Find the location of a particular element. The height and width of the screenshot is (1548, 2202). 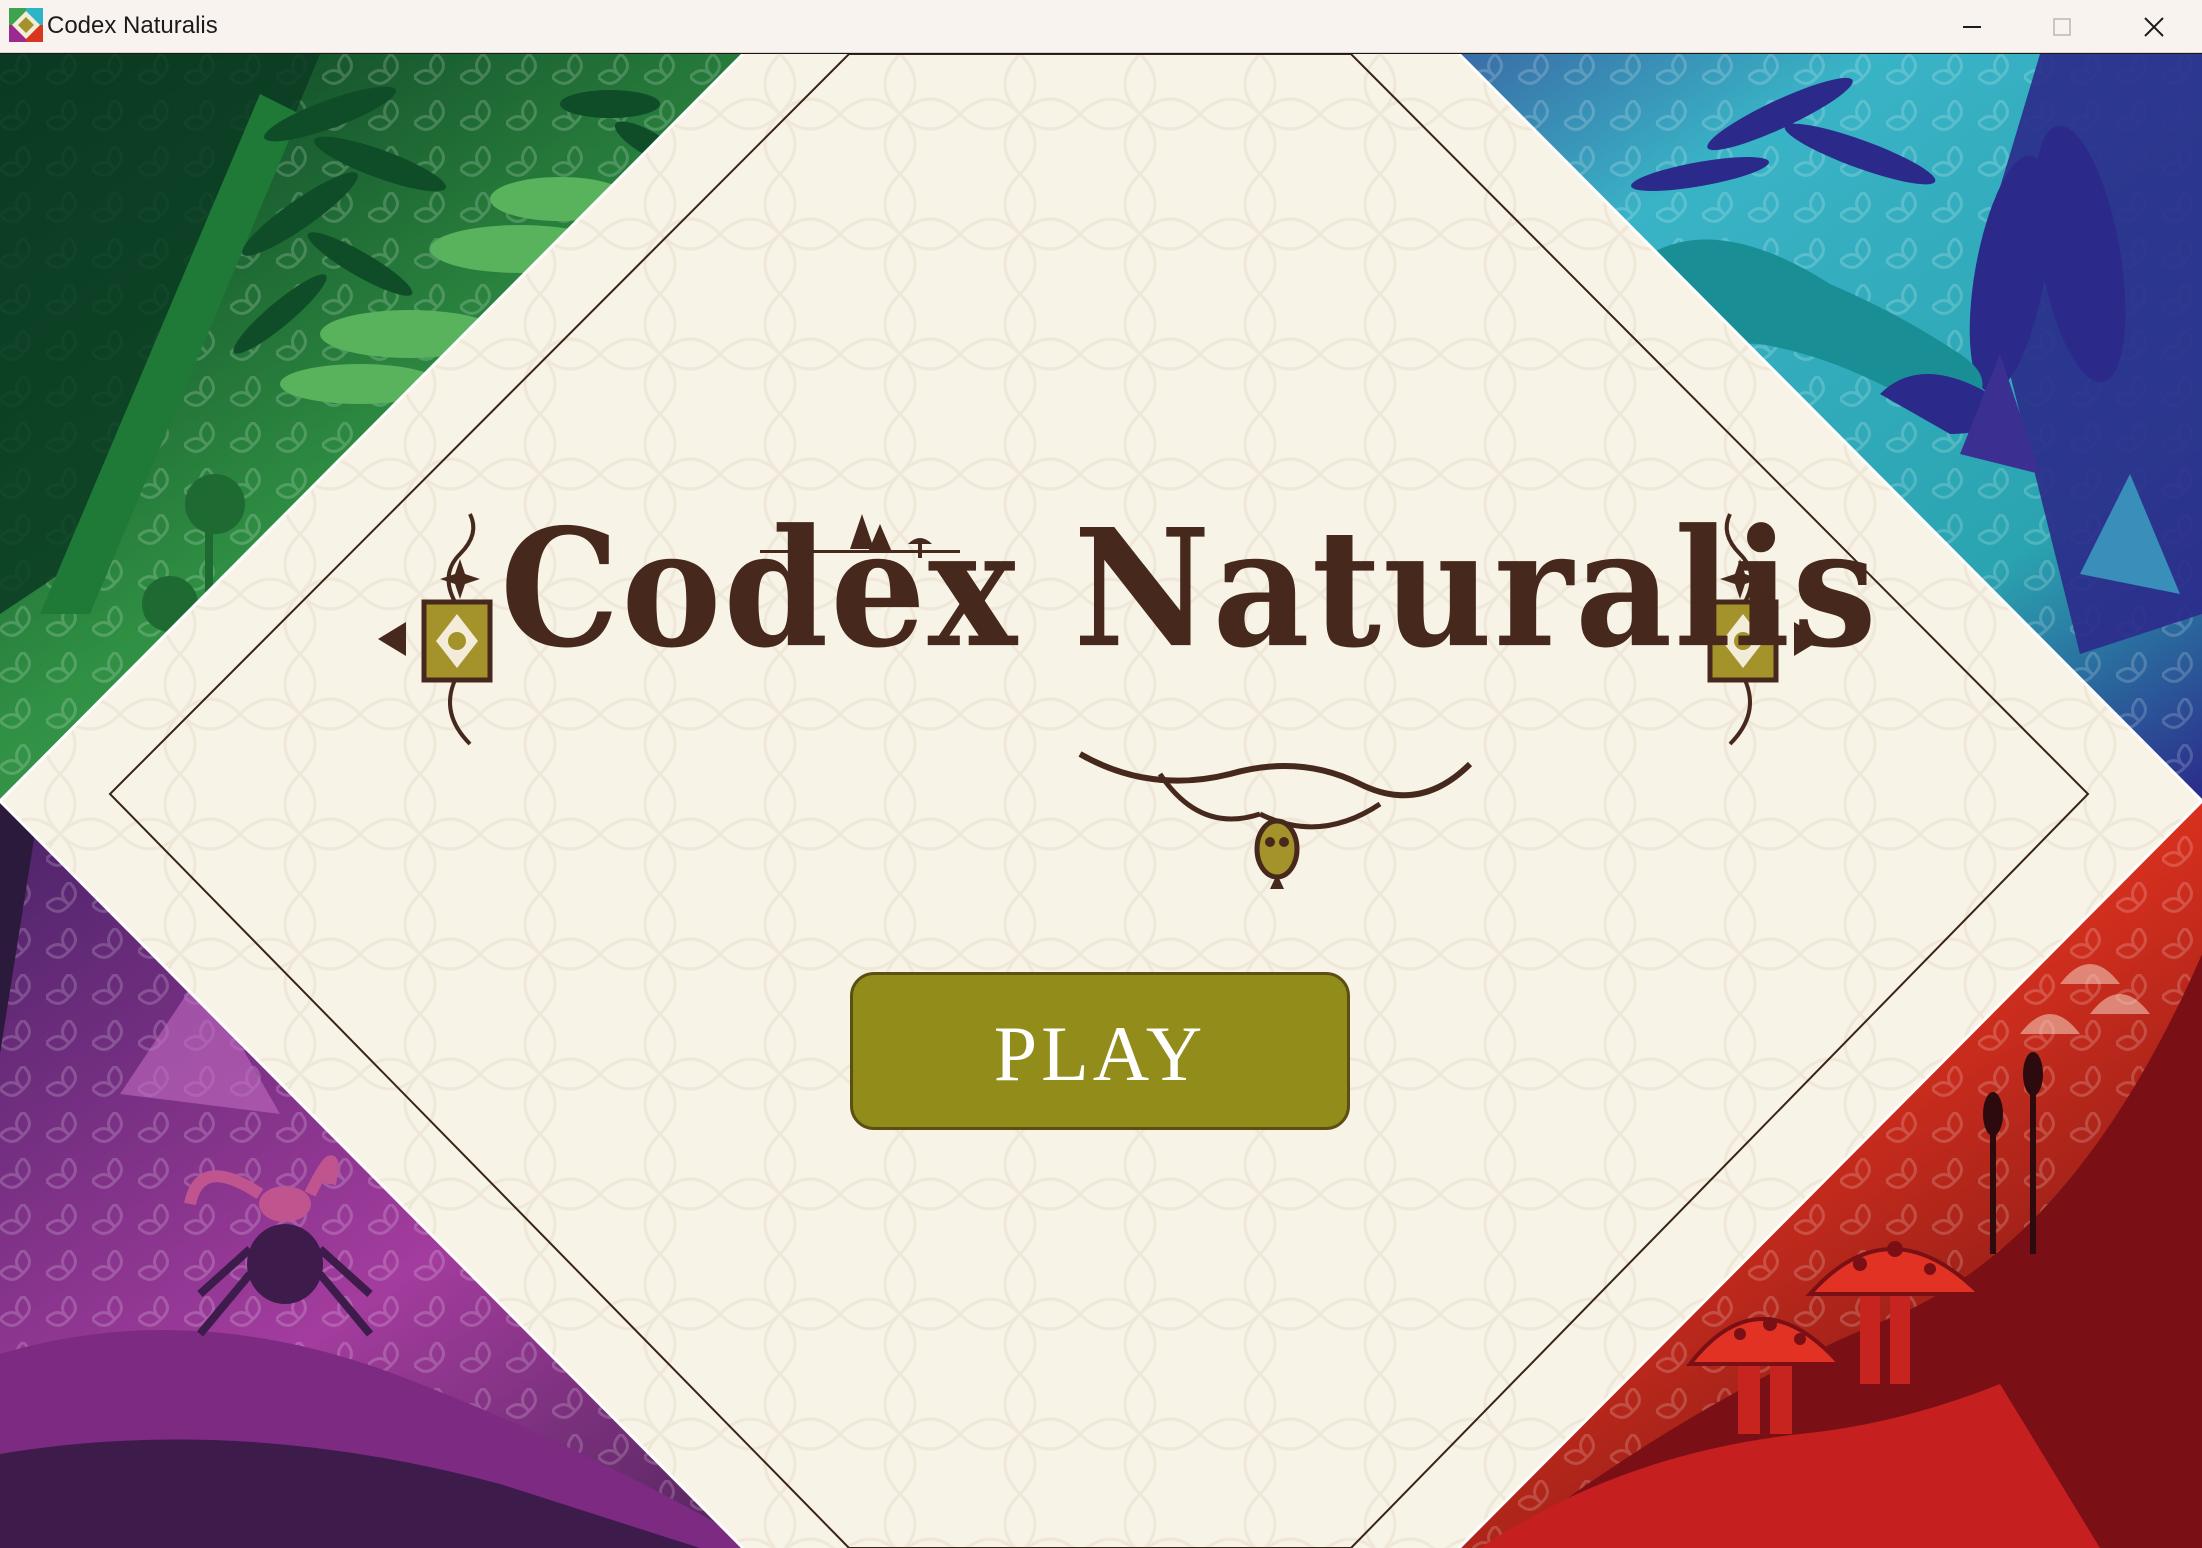

minimize-button is located at coordinates (1972, 26).